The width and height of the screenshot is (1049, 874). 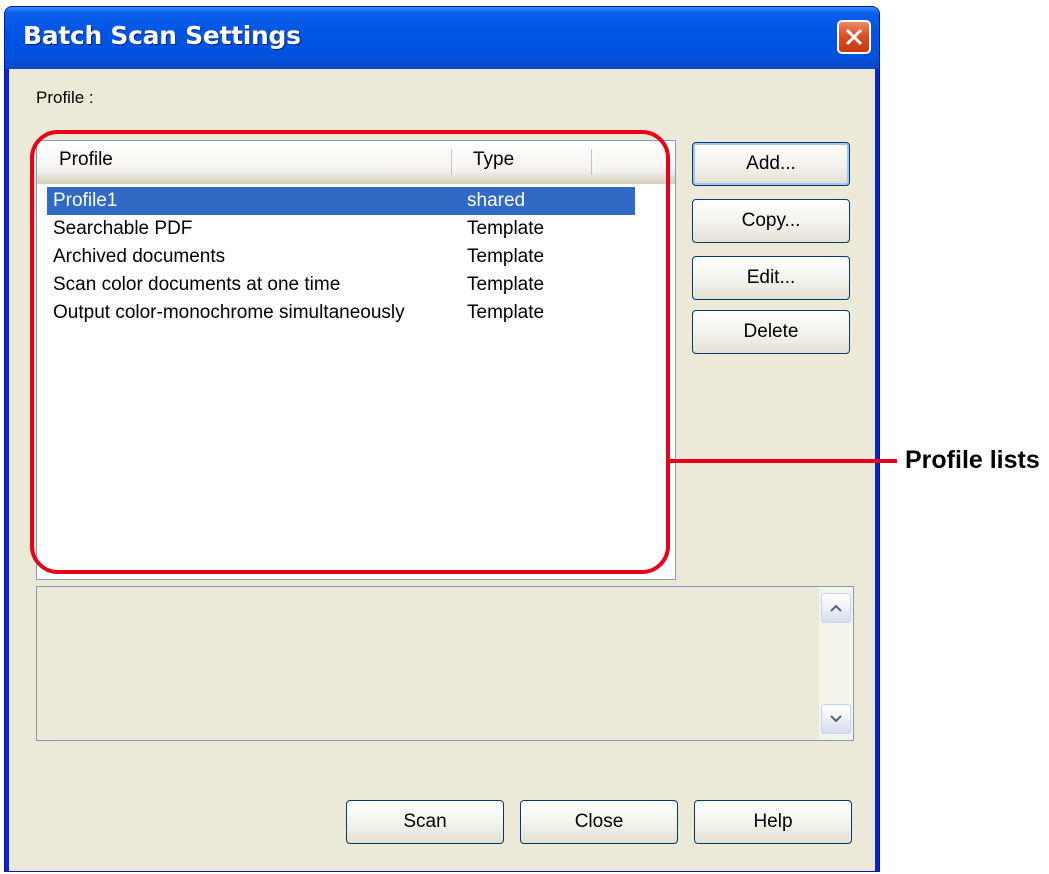 I want to click on scroll-up-button, so click(x=836, y=608).